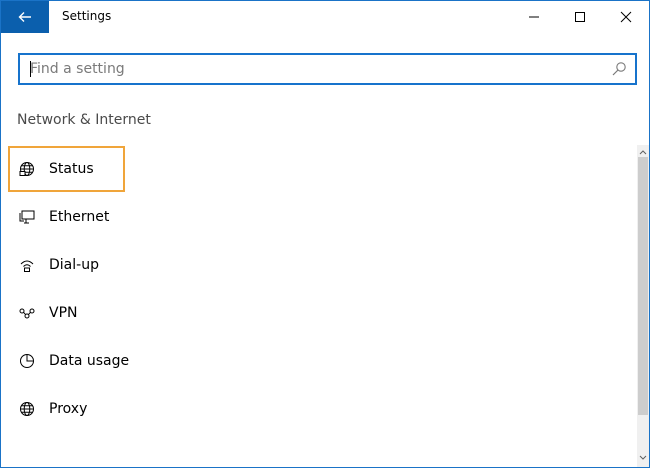 The height and width of the screenshot is (468, 650). Describe the element at coordinates (643, 152) in the screenshot. I see `chevron-up-icon` at that location.